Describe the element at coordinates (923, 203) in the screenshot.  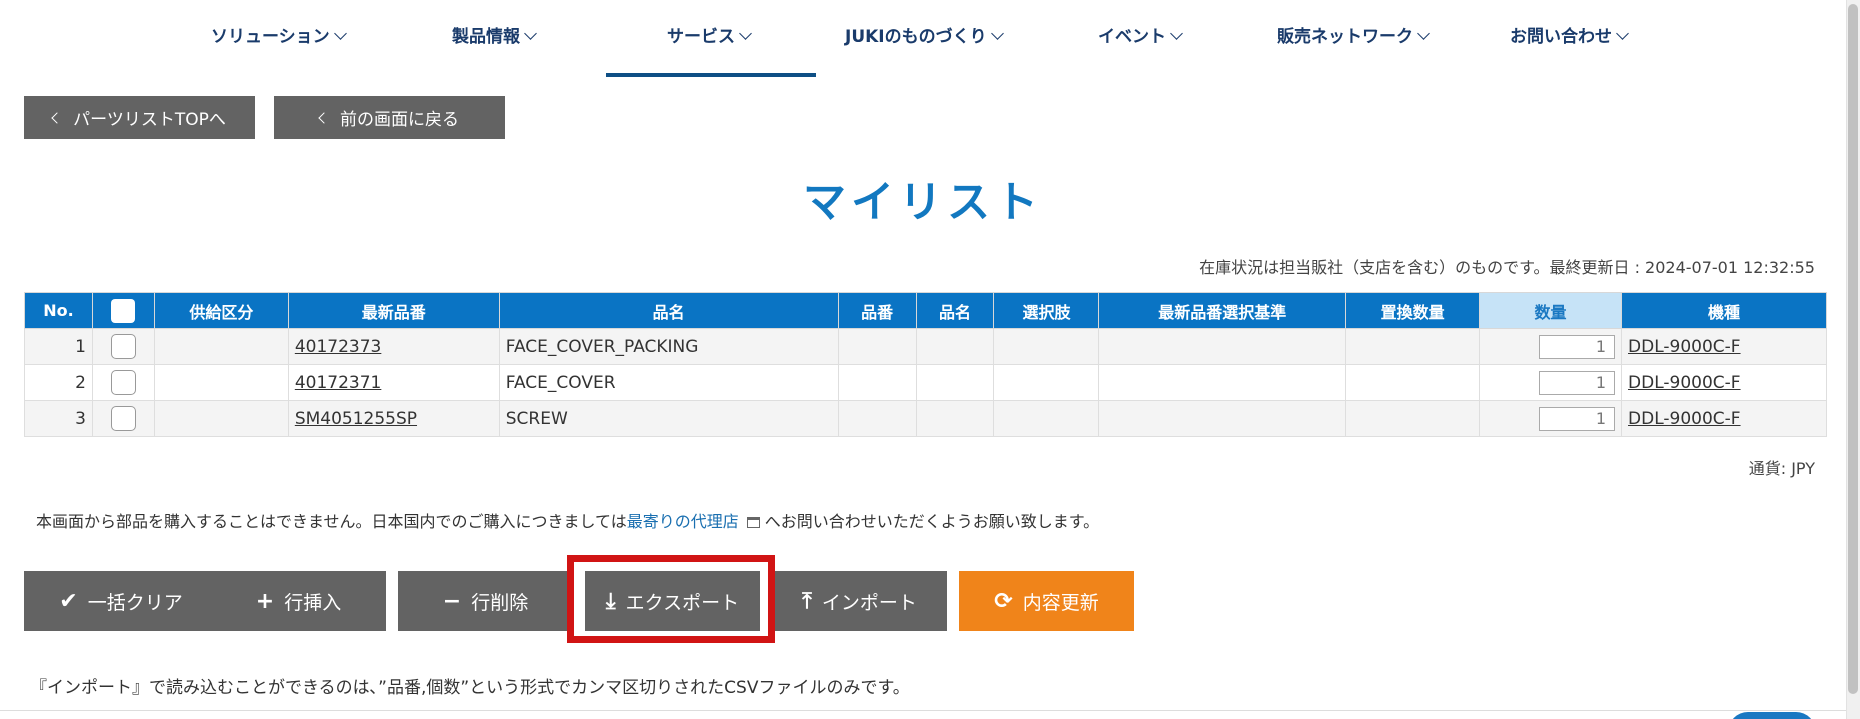
I see `page-title: マイリスト` at that location.